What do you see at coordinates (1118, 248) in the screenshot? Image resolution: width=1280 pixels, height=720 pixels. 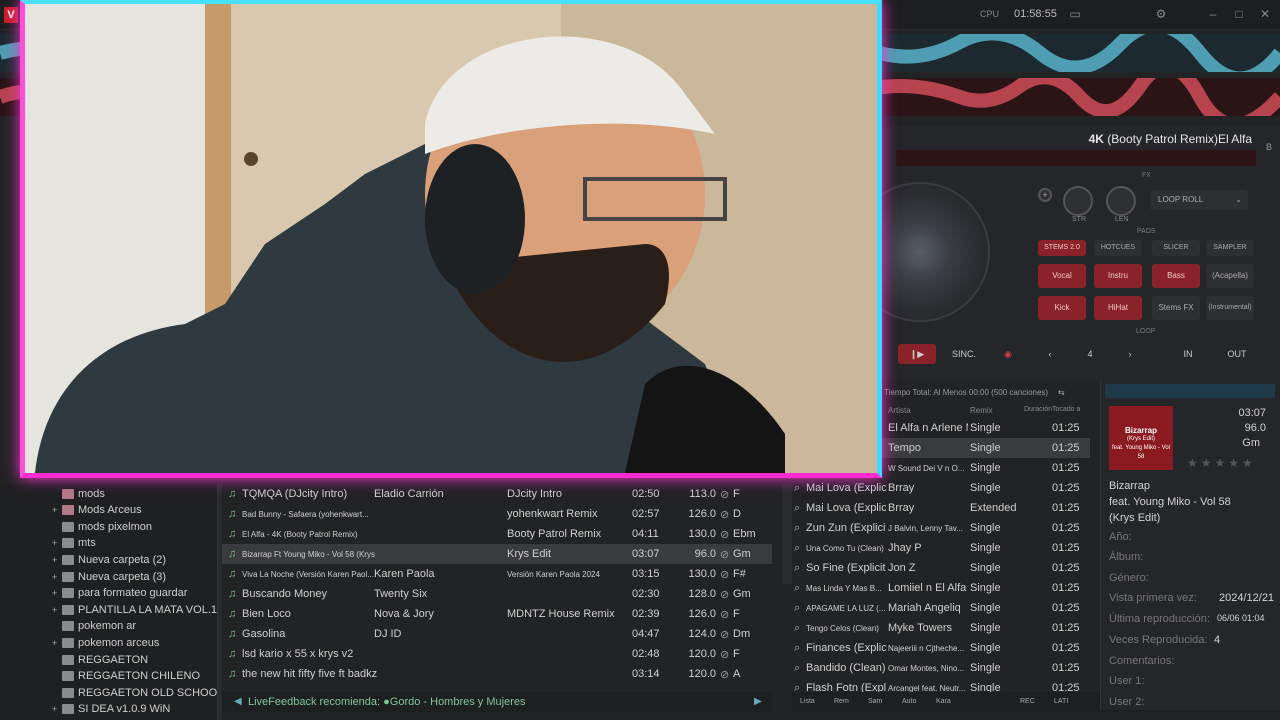 I see `tab-hotcues: HOTCUES` at bounding box center [1118, 248].